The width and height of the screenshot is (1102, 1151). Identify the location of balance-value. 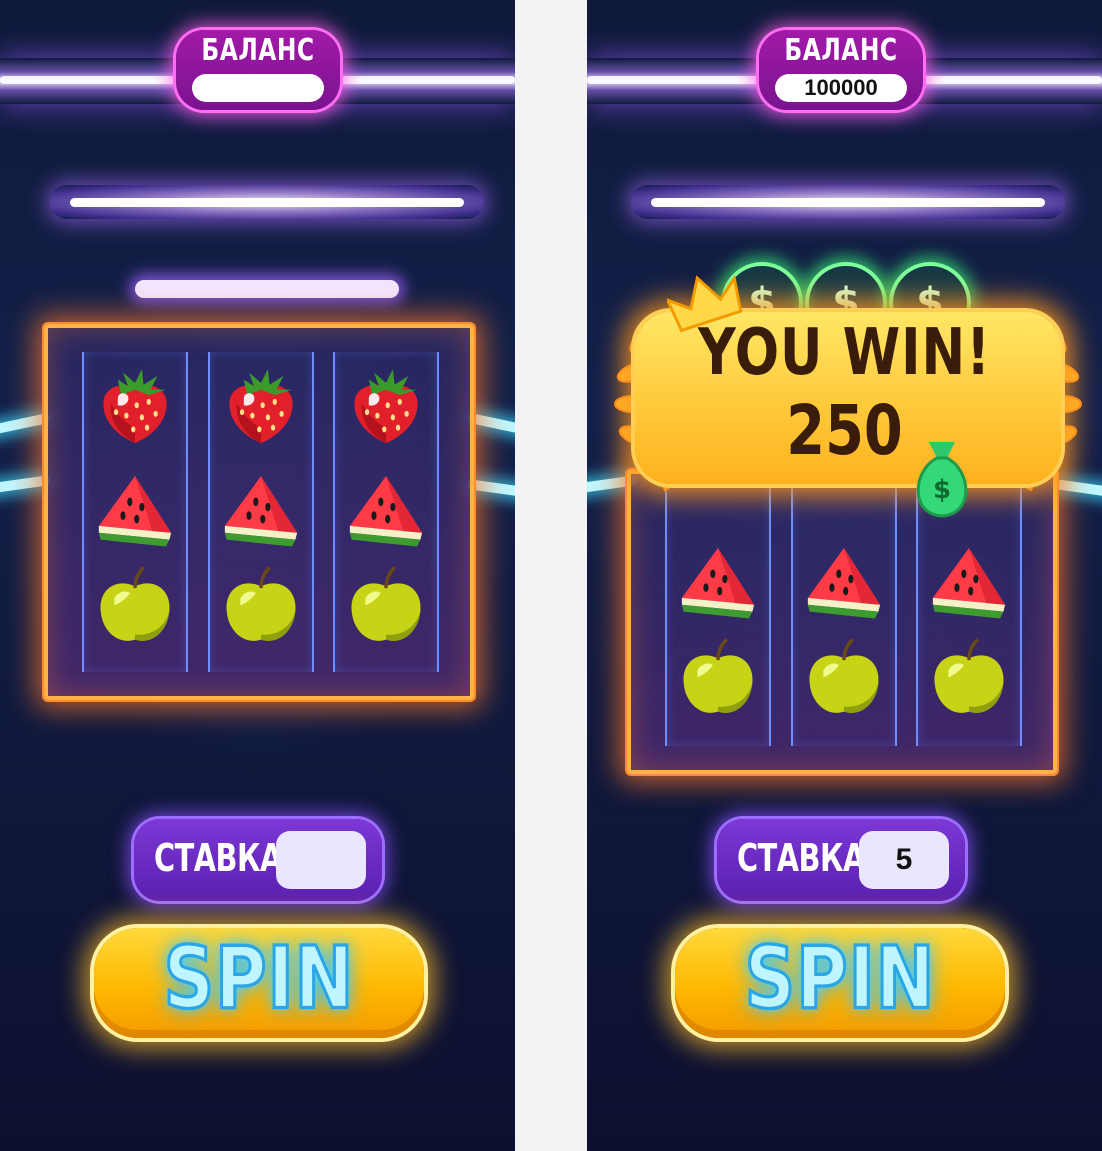
(258, 88).